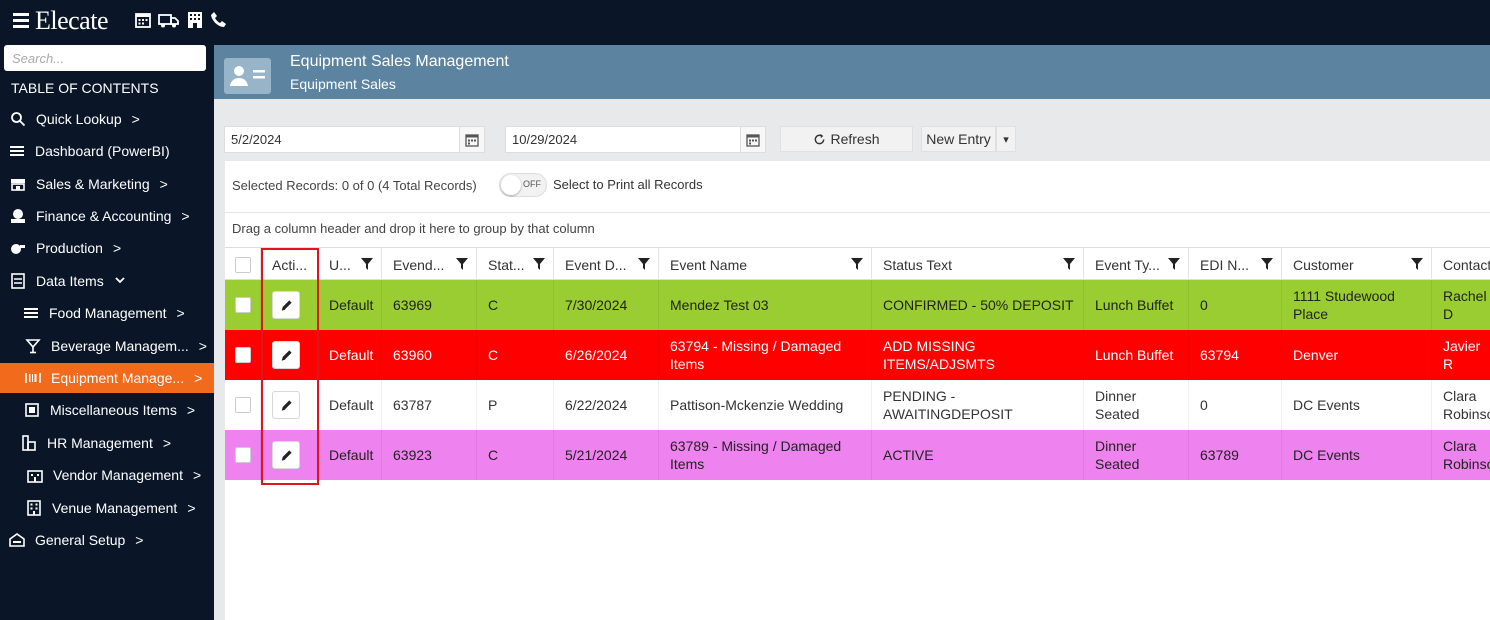  Describe the element at coordinates (606, 455) in the screenshot. I see `event-date-cell: 5/21/2024` at that location.